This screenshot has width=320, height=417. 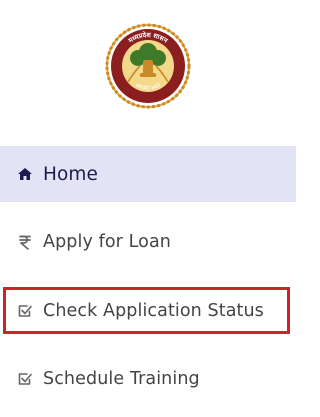 What do you see at coordinates (148, 174) in the screenshot?
I see `sidebar-item-home: Home` at bounding box center [148, 174].